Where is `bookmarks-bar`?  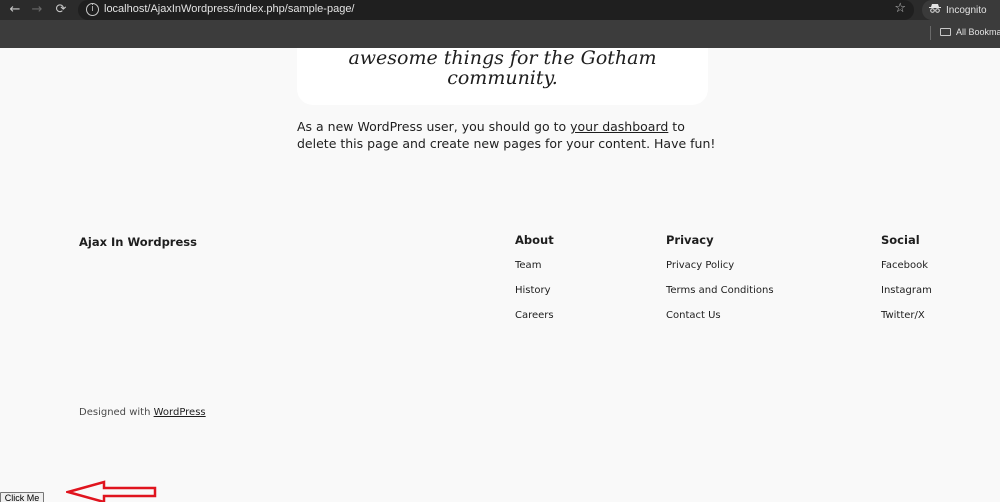
bookmarks-bar is located at coordinates (500, 34).